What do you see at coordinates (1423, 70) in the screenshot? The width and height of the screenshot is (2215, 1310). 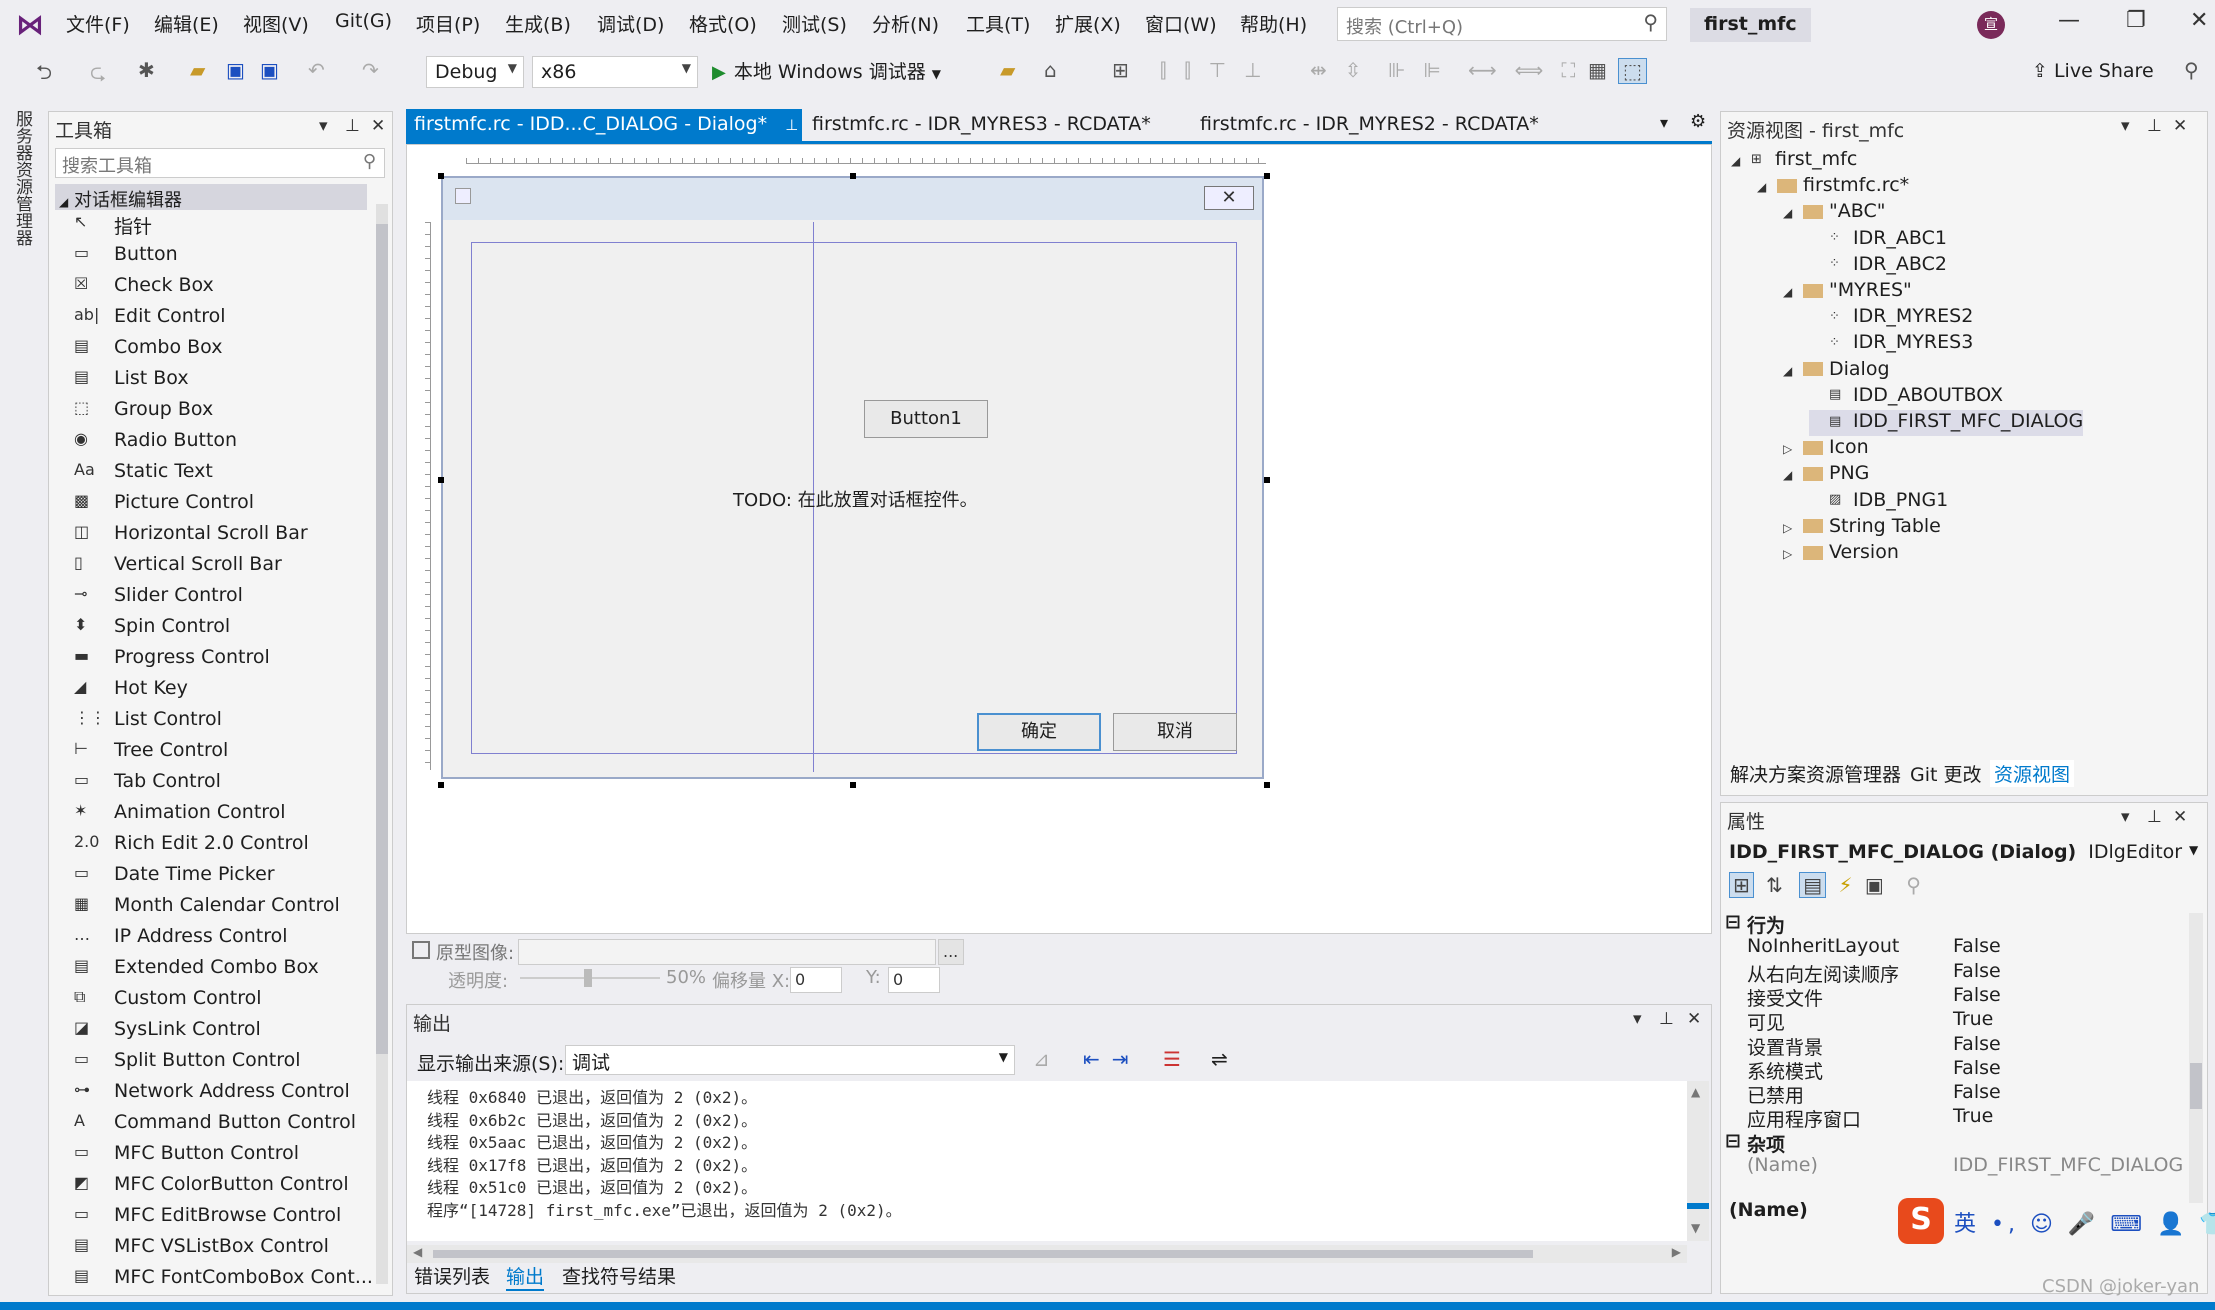 I see `space-tools-icon: ⊪⊫` at bounding box center [1423, 70].